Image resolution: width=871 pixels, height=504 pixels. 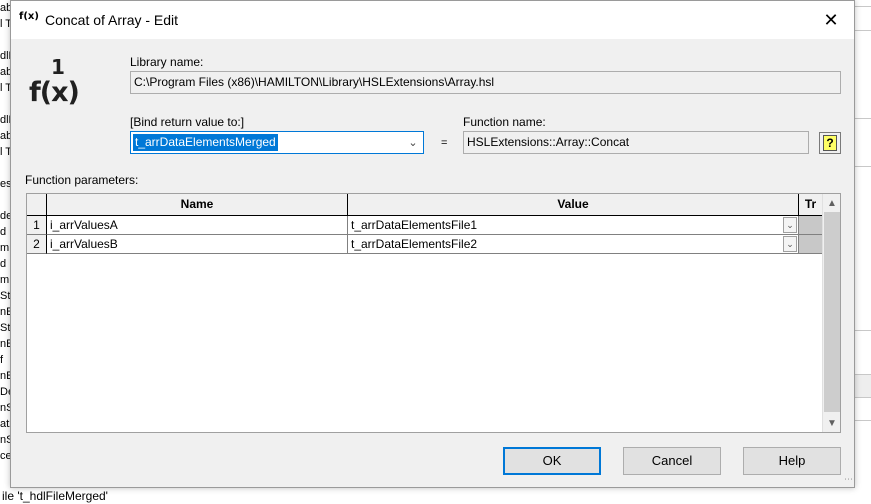 I want to click on header-value: Value, so click(x=573, y=205).